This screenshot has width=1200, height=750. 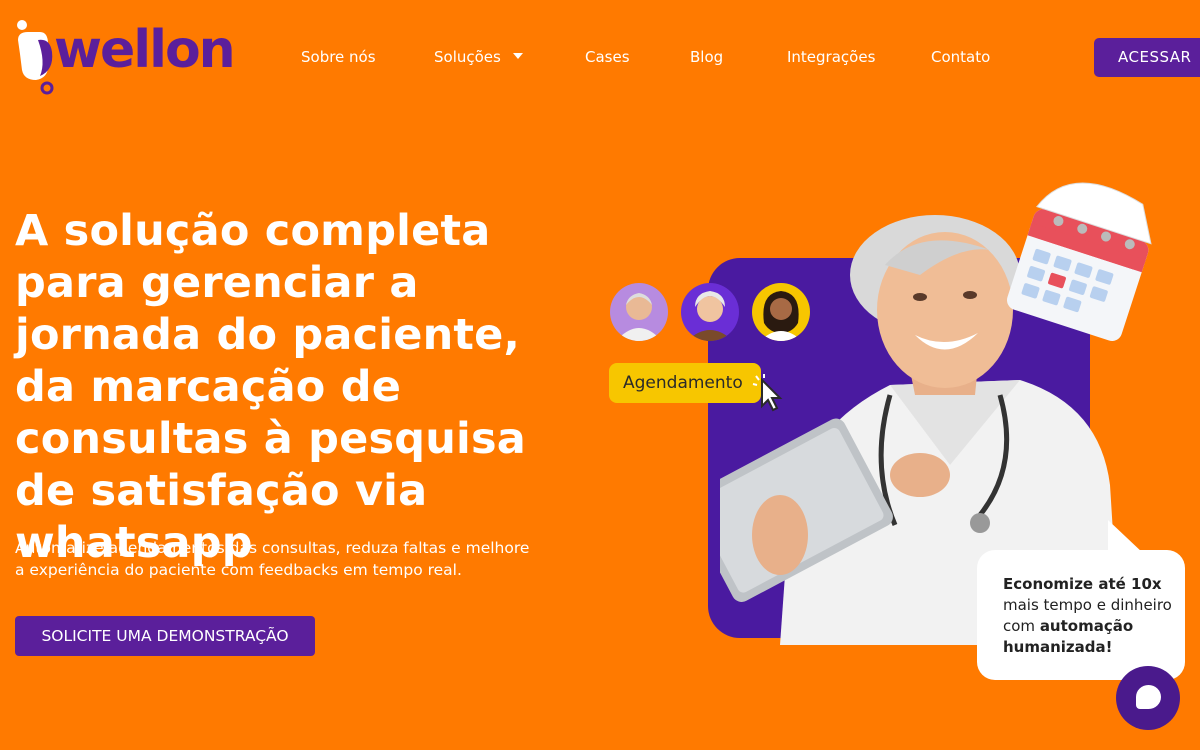 I want to click on nav-item-sobre-nos: Sobre nós, so click(x=338, y=57).